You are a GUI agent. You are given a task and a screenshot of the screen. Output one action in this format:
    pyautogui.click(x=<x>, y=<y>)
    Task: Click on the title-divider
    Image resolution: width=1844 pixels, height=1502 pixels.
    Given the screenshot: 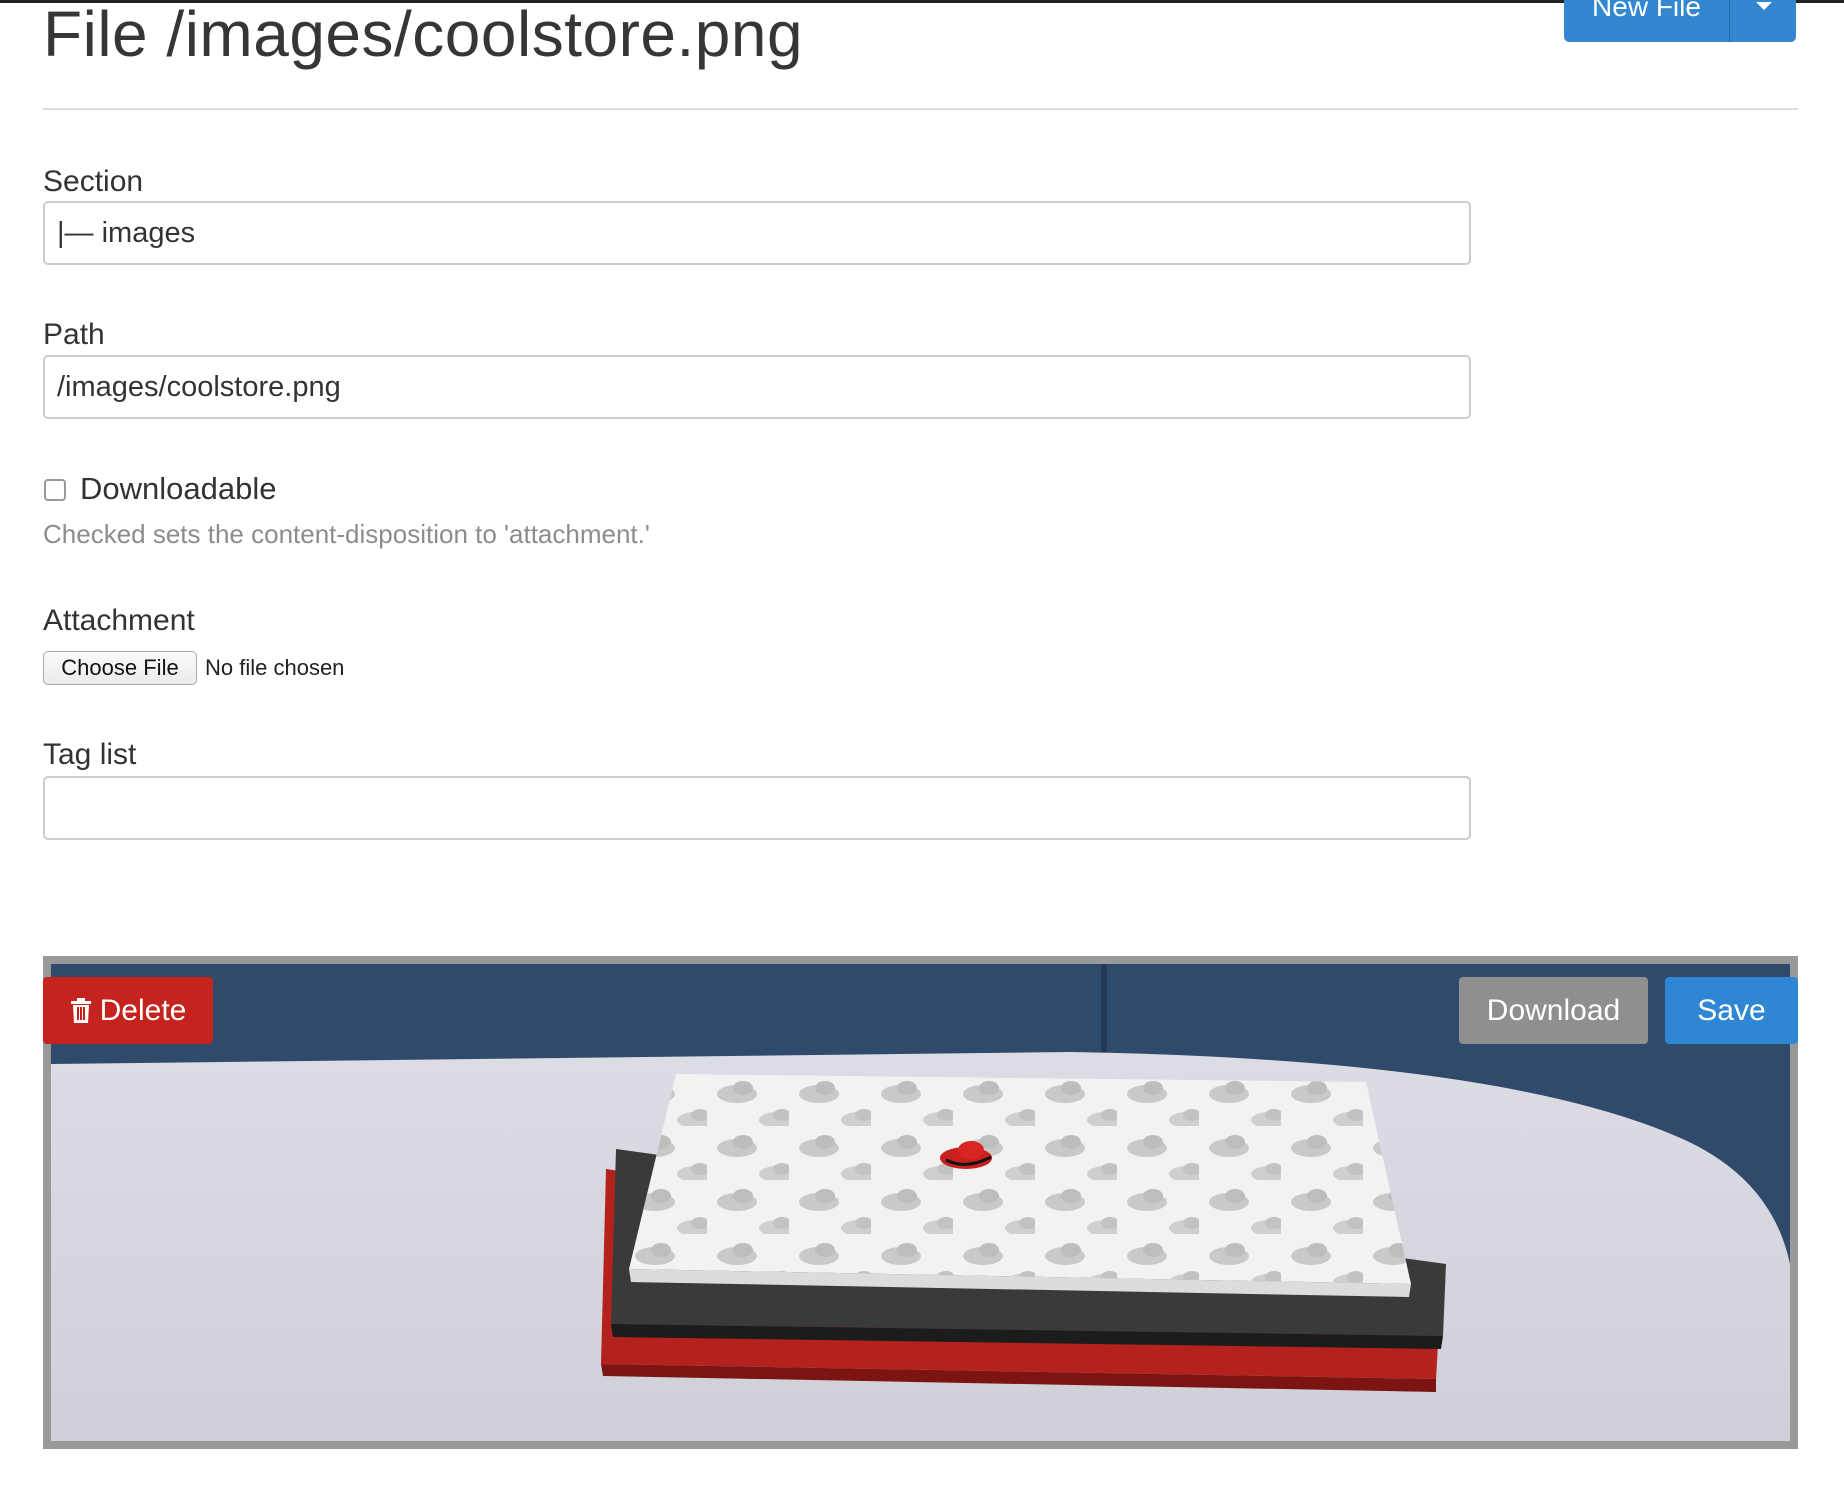 What is the action you would take?
    pyautogui.click(x=920, y=109)
    